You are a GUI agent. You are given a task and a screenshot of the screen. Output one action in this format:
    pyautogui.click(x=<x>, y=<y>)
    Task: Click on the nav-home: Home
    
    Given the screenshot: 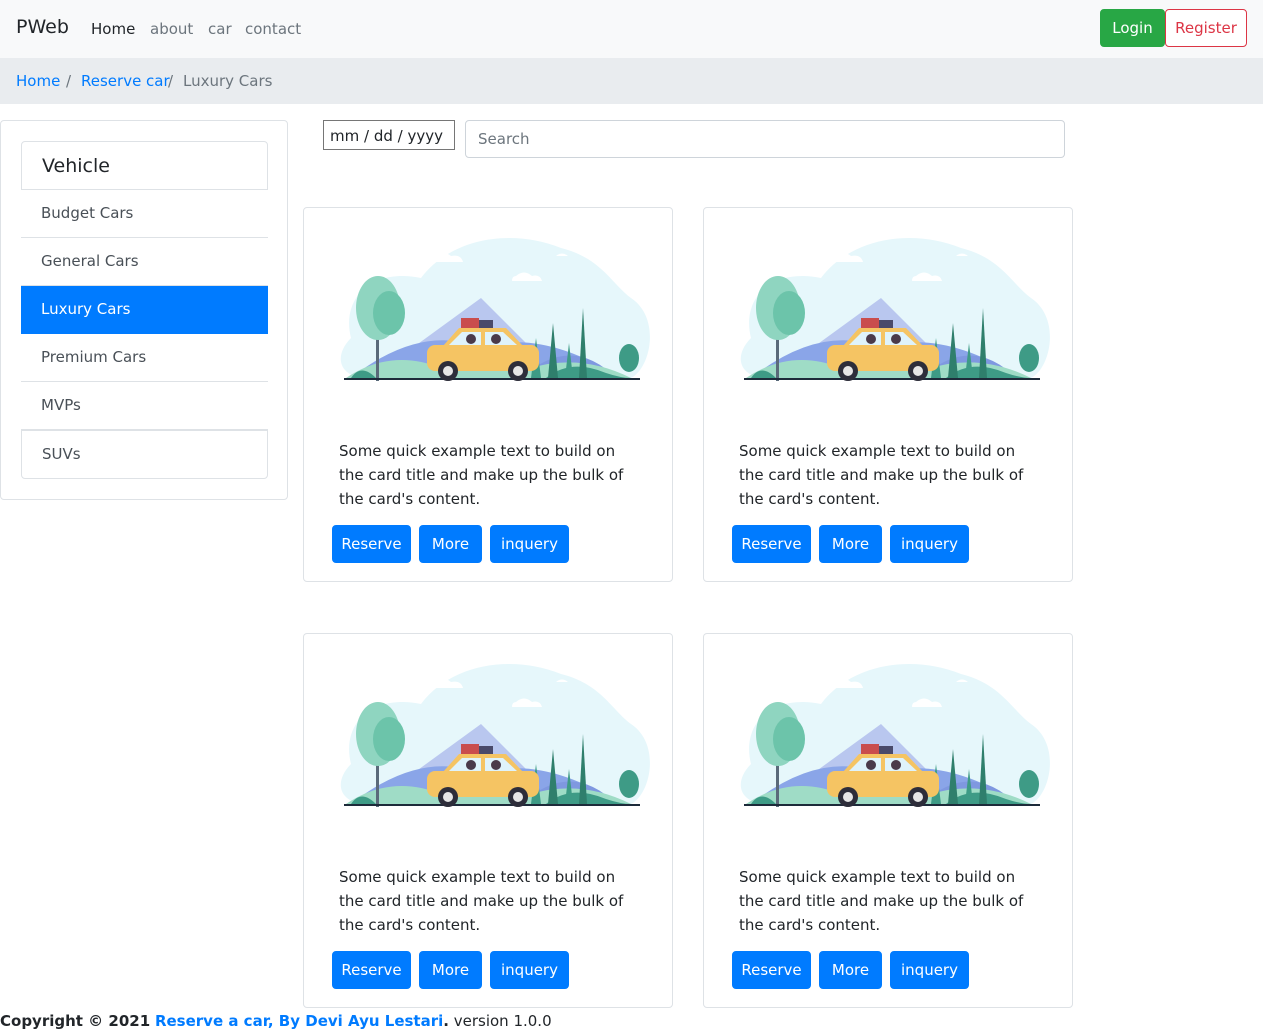 What is the action you would take?
    pyautogui.click(x=113, y=29)
    